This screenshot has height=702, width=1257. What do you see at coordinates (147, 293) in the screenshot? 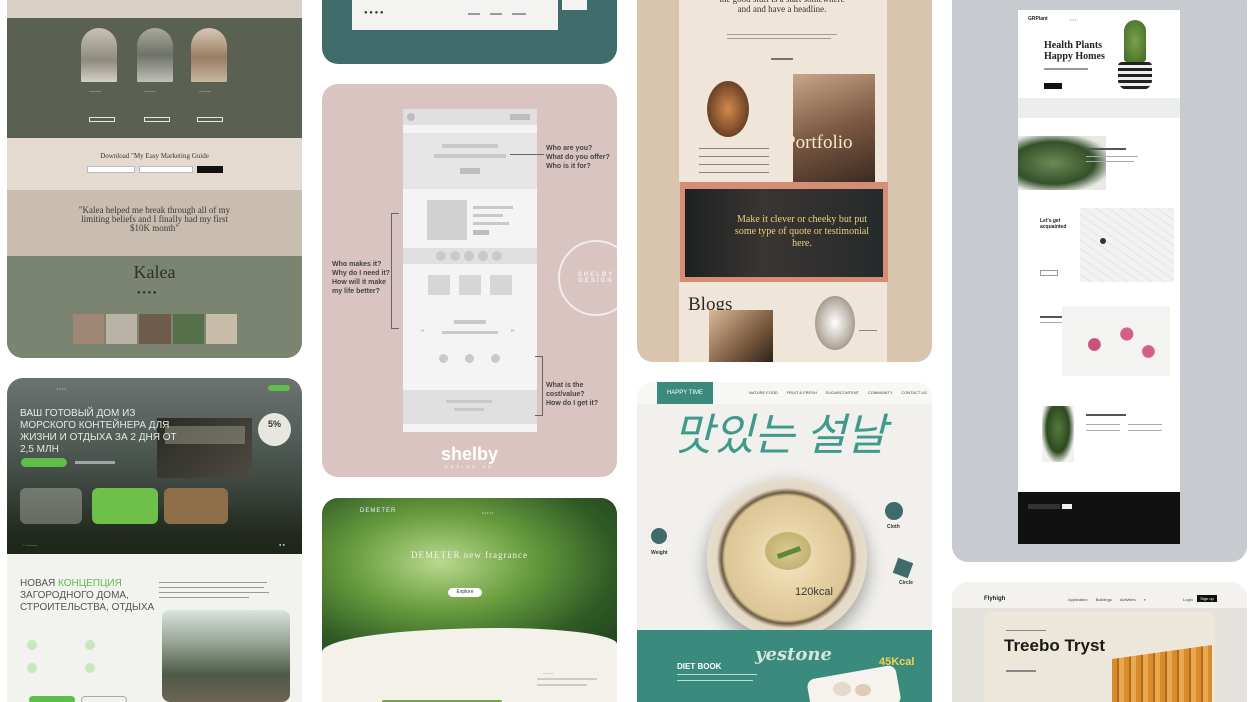
I see `social-icons: ● ● ● ●` at bounding box center [147, 293].